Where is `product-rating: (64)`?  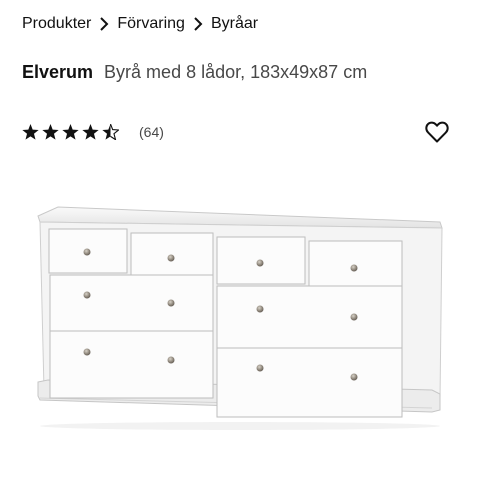 product-rating: (64) is located at coordinates (93, 132).